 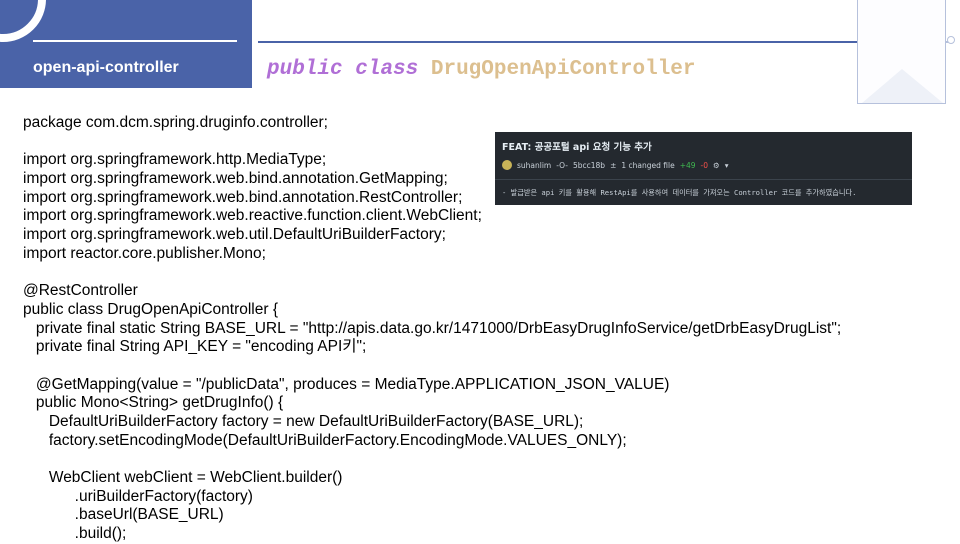 I want to click on title-keyword-class: class, so click(x=387, y=69).